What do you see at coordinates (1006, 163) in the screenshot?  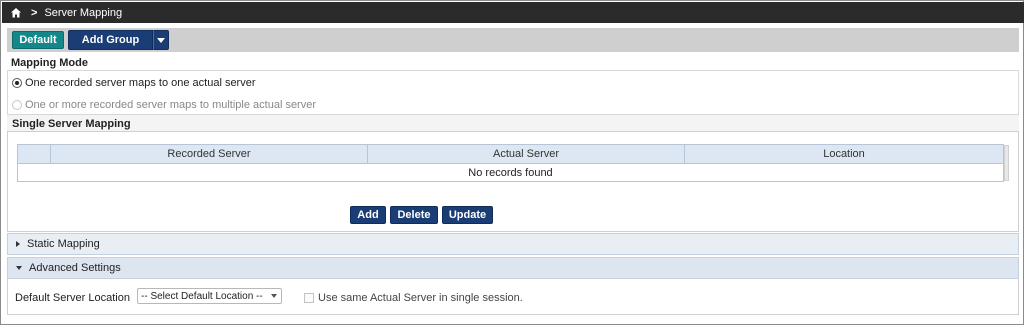 I see `table-scrollbar` at bounding box center [1006, 163].